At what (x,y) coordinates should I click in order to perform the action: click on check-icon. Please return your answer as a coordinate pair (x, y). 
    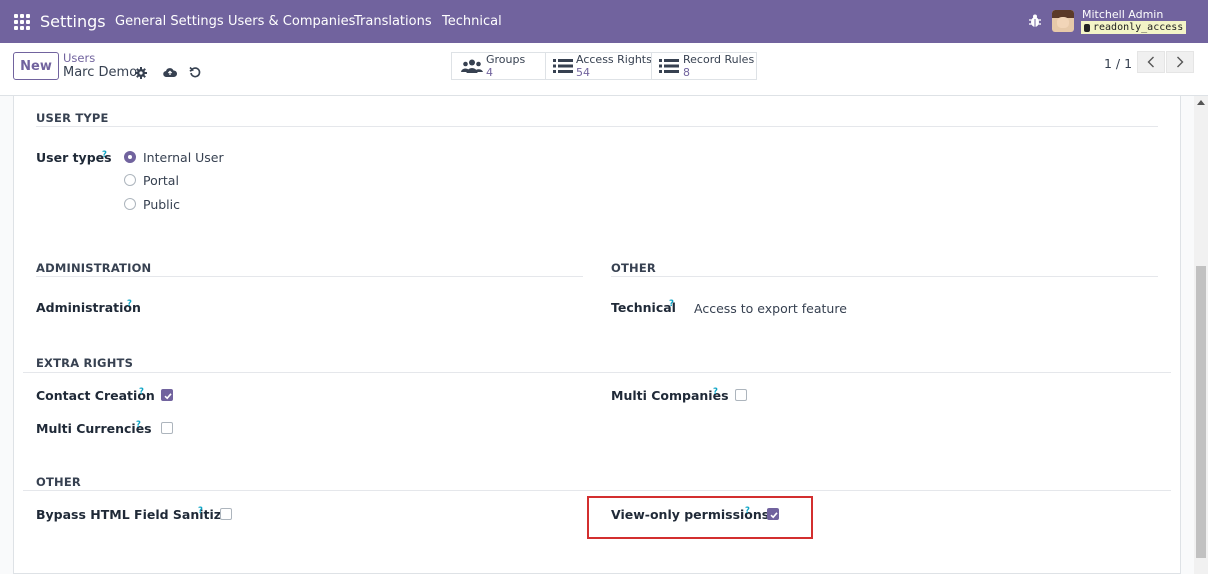
    Looking at the image, I should click on (168, 396).